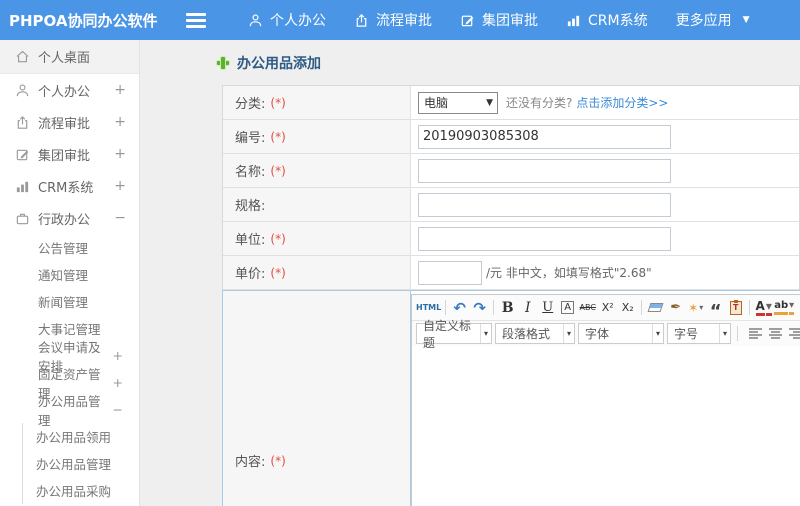 Image resolution: width=800 pixels, height=506 pixels. I want to click on sidebar-item-label: 公告管理, so click(63, 248).